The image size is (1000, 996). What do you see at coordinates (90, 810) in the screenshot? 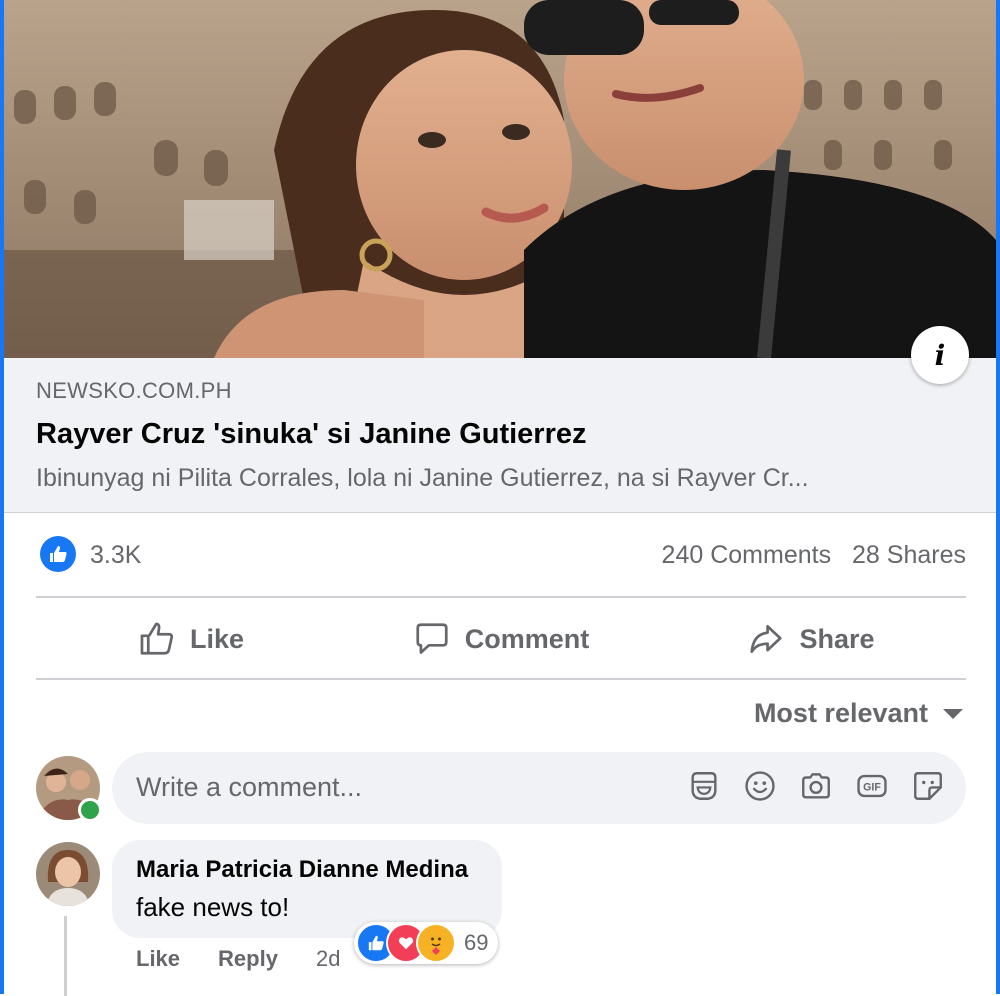
I see `online-status-dot` at bounding box center [90, 810].